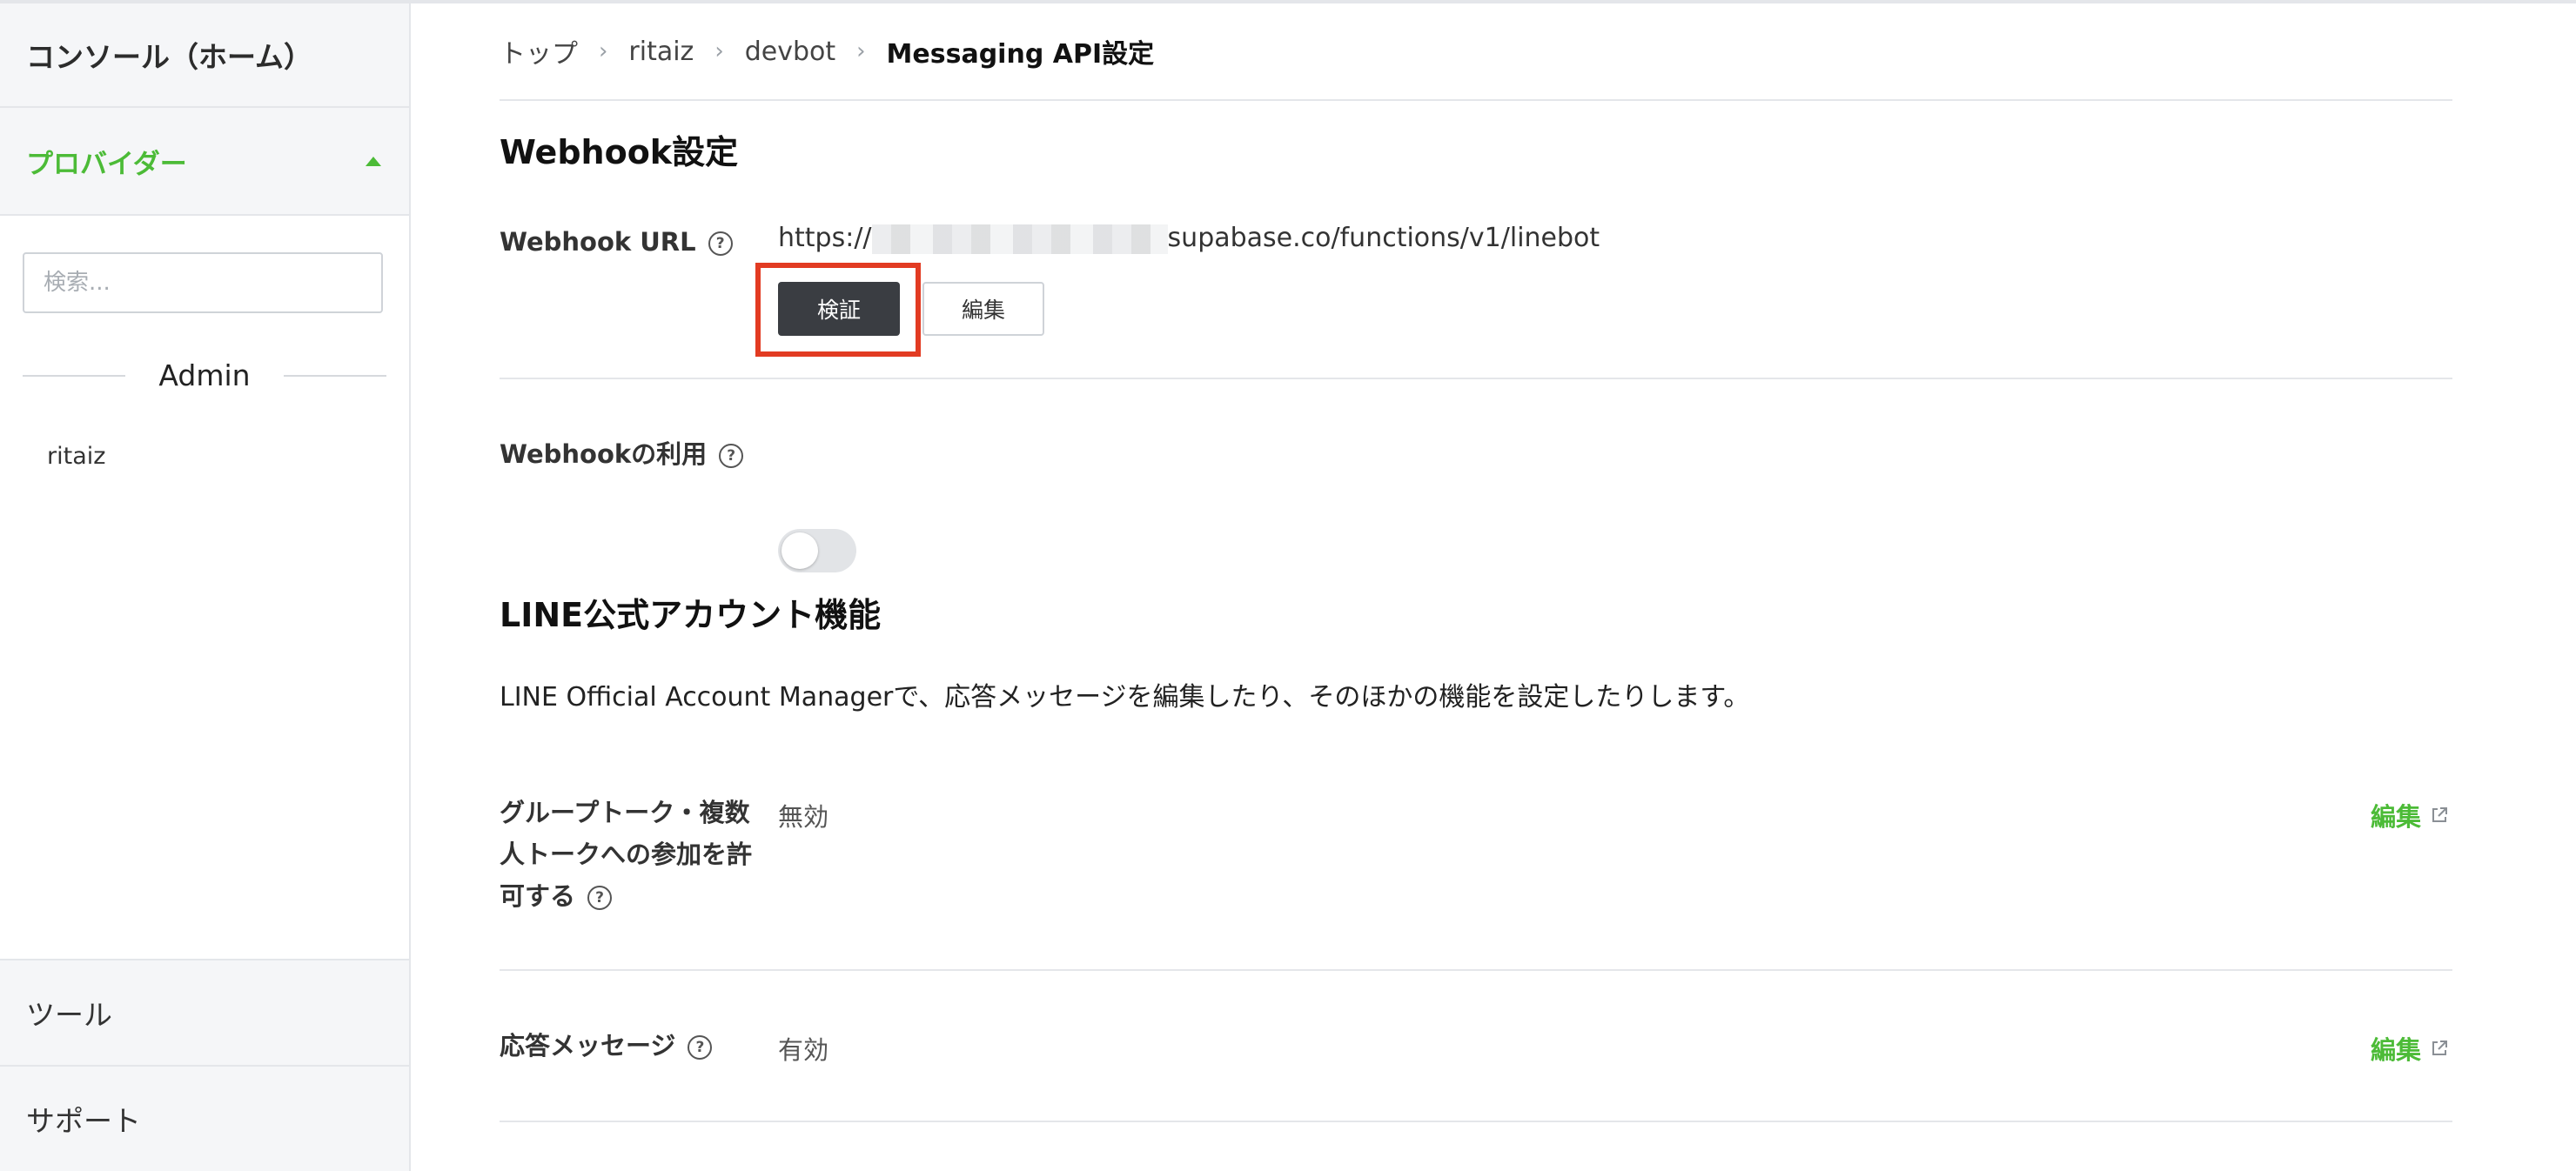 This screenshot has width=2576, height=1171. I want to click on verify-button: 検証, so click(839, 309).